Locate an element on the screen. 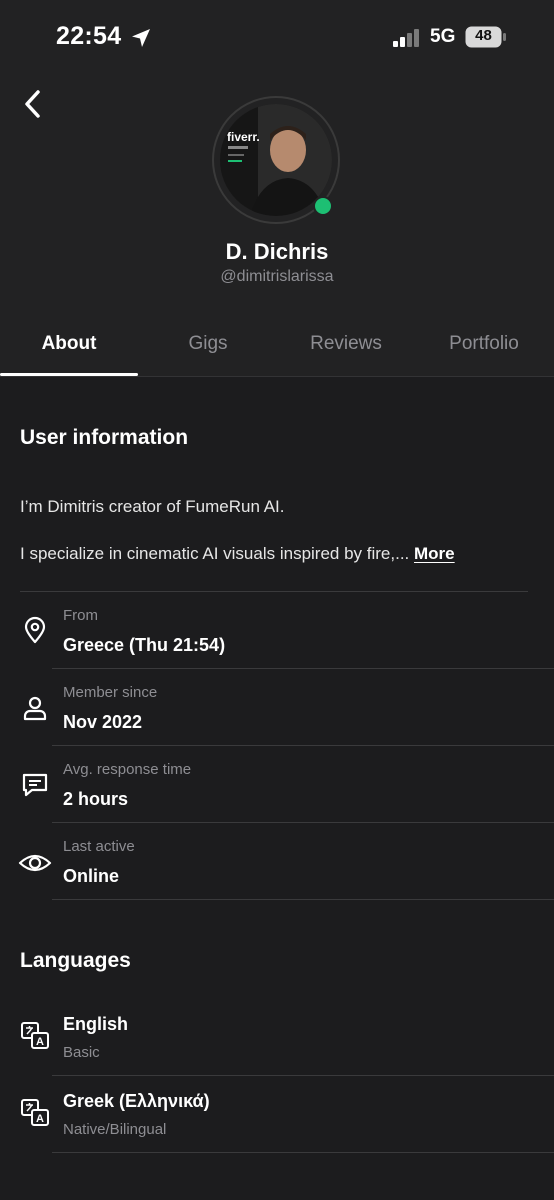 The image size is (554, 1200). fiverr-logo: fiverr. is located at coordinates (243, 137).